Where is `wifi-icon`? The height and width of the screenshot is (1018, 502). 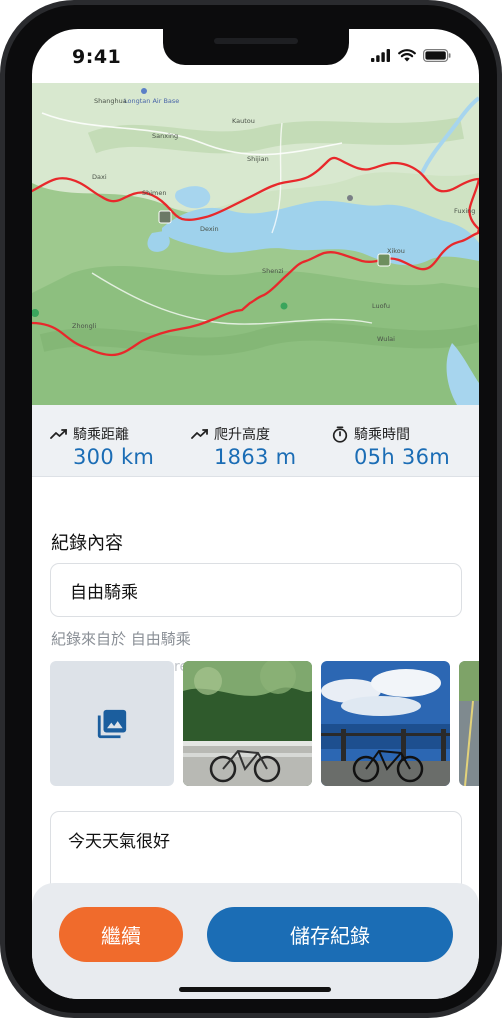 wifi-icon is located at coordinates (407, 55).